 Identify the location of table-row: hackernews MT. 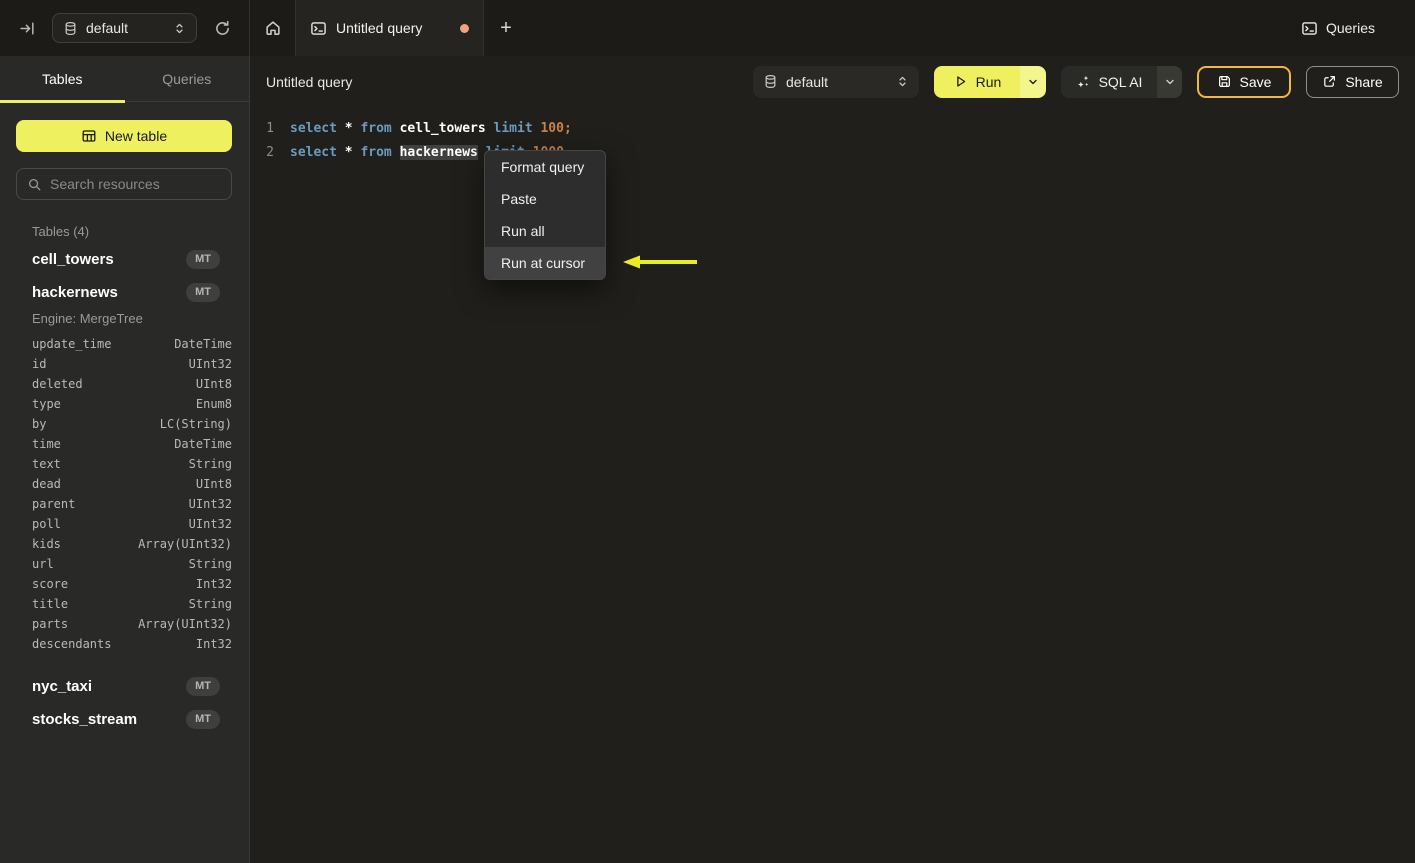
(124, 292).